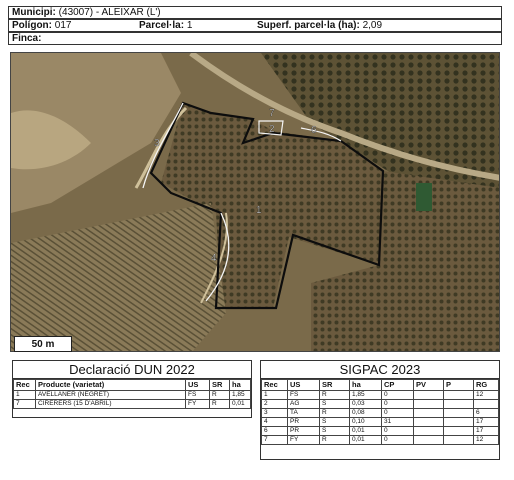  What do you see at coordinates (43, 344) in the screenshot?
I see `map-scale-bar: 50 m` at bounding box center [43, 344].